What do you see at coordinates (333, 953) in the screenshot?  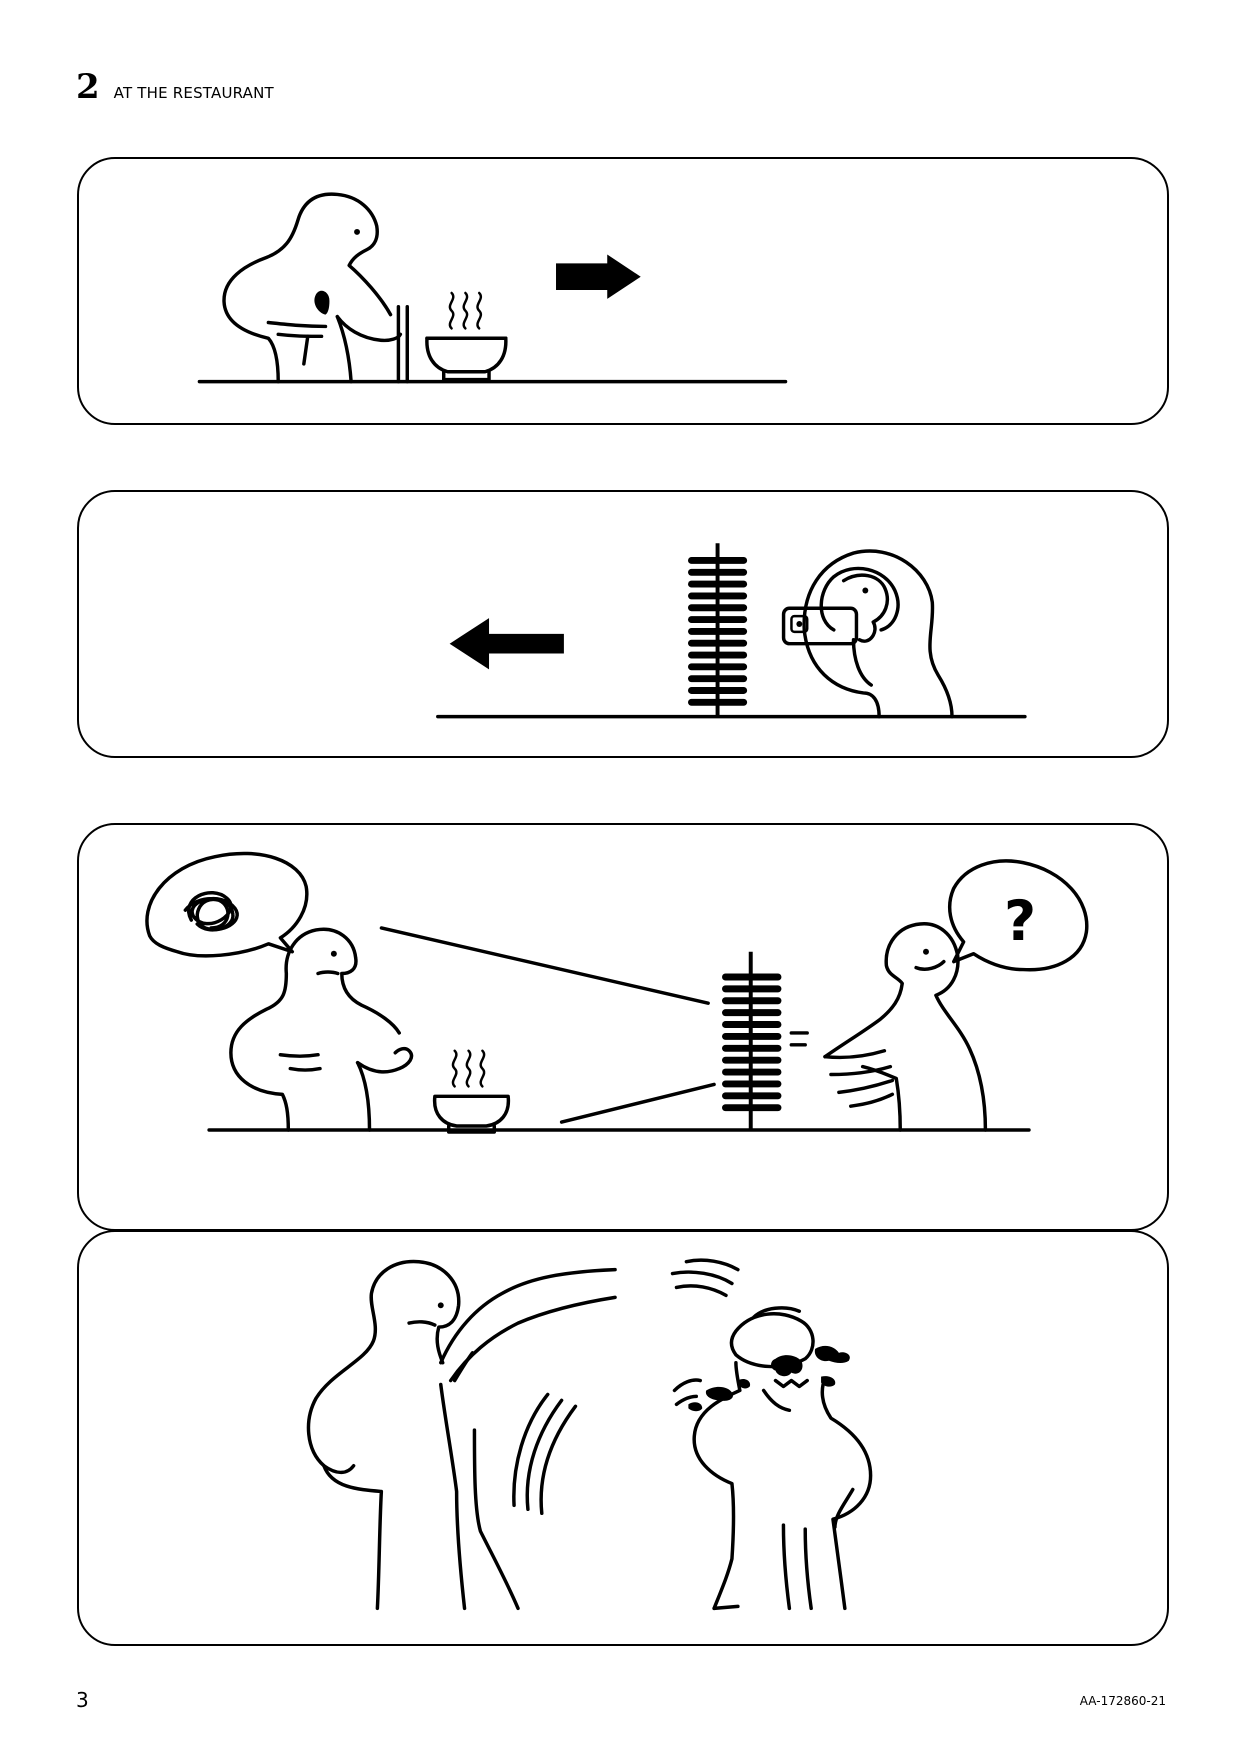 I see `customer-eye` at bounding box center [333, 953].